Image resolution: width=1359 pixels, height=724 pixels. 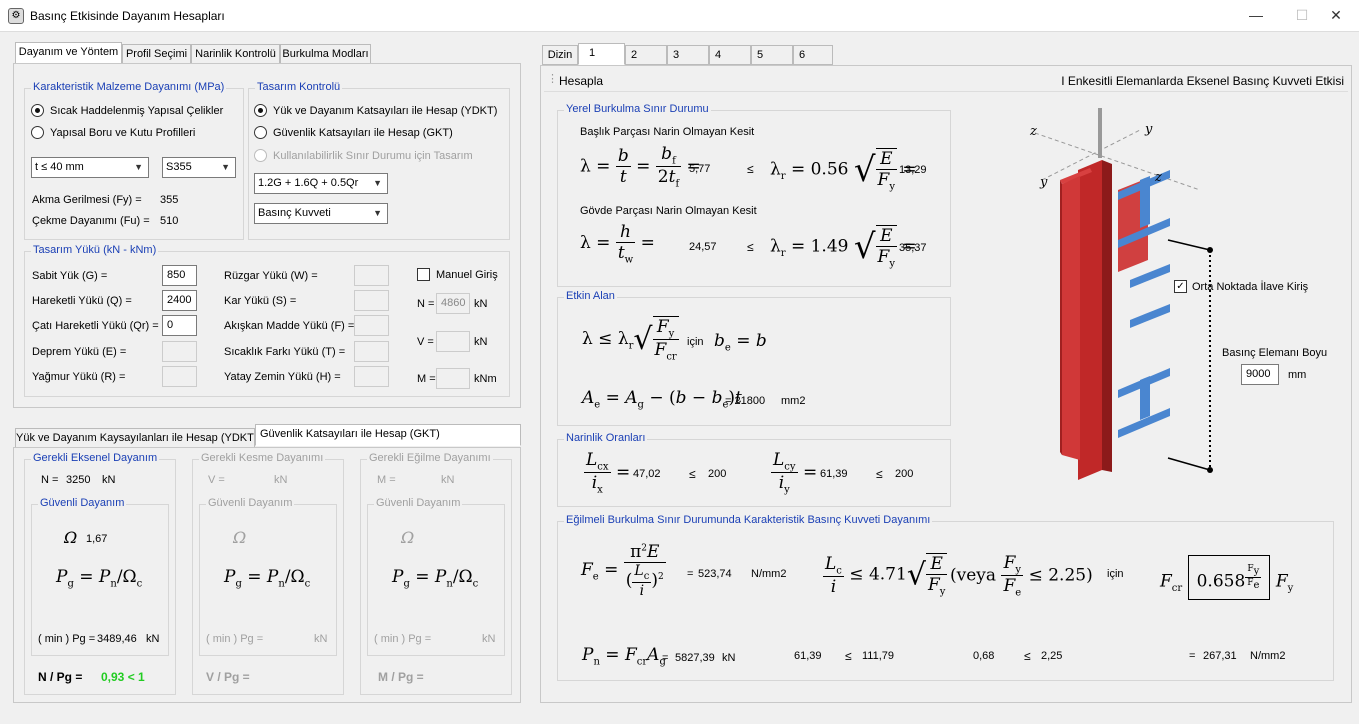 I want to click on column-figure, so click(x=1123, y=294).